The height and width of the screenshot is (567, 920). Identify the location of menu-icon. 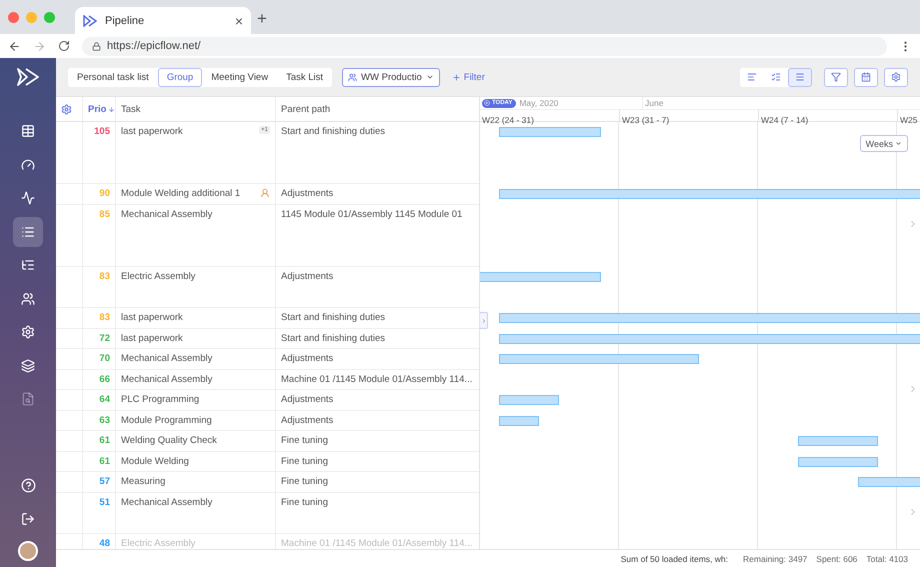
(800, 77).